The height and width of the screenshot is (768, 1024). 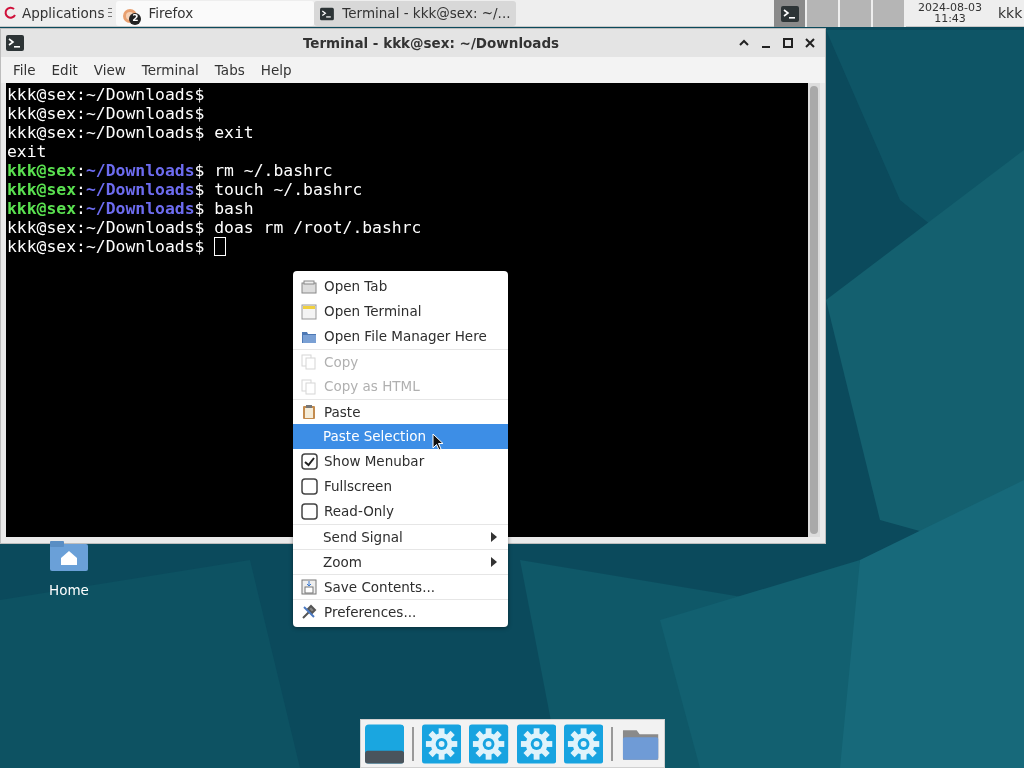 I want to click on terminal-line: kkk@sex:~/Downloads$ exit, so click(x=130, y=132).